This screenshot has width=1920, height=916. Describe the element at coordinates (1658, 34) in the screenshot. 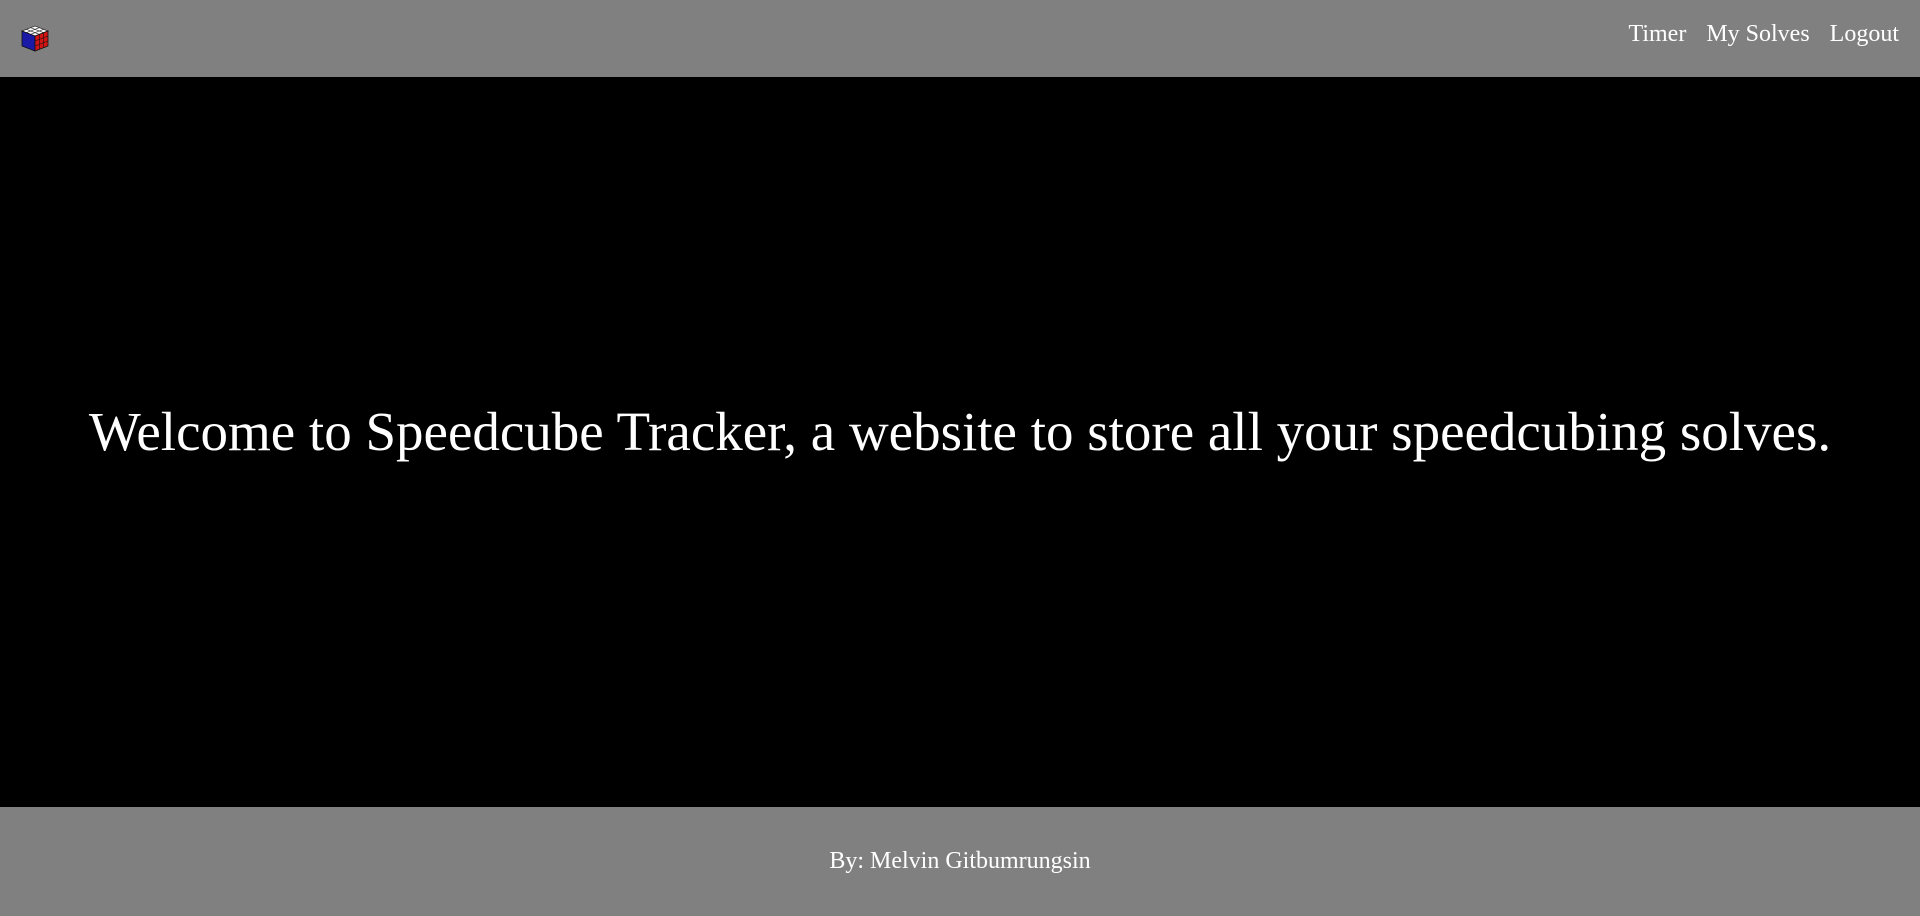

I see `nav-link-timer: Timer` at that location.